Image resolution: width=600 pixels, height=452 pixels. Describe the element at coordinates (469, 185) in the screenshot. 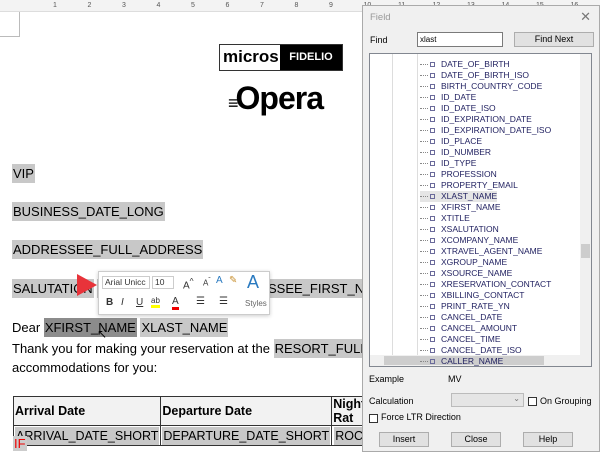

I see `field-tree-item: PROPERTY_EMAIL` at that location.